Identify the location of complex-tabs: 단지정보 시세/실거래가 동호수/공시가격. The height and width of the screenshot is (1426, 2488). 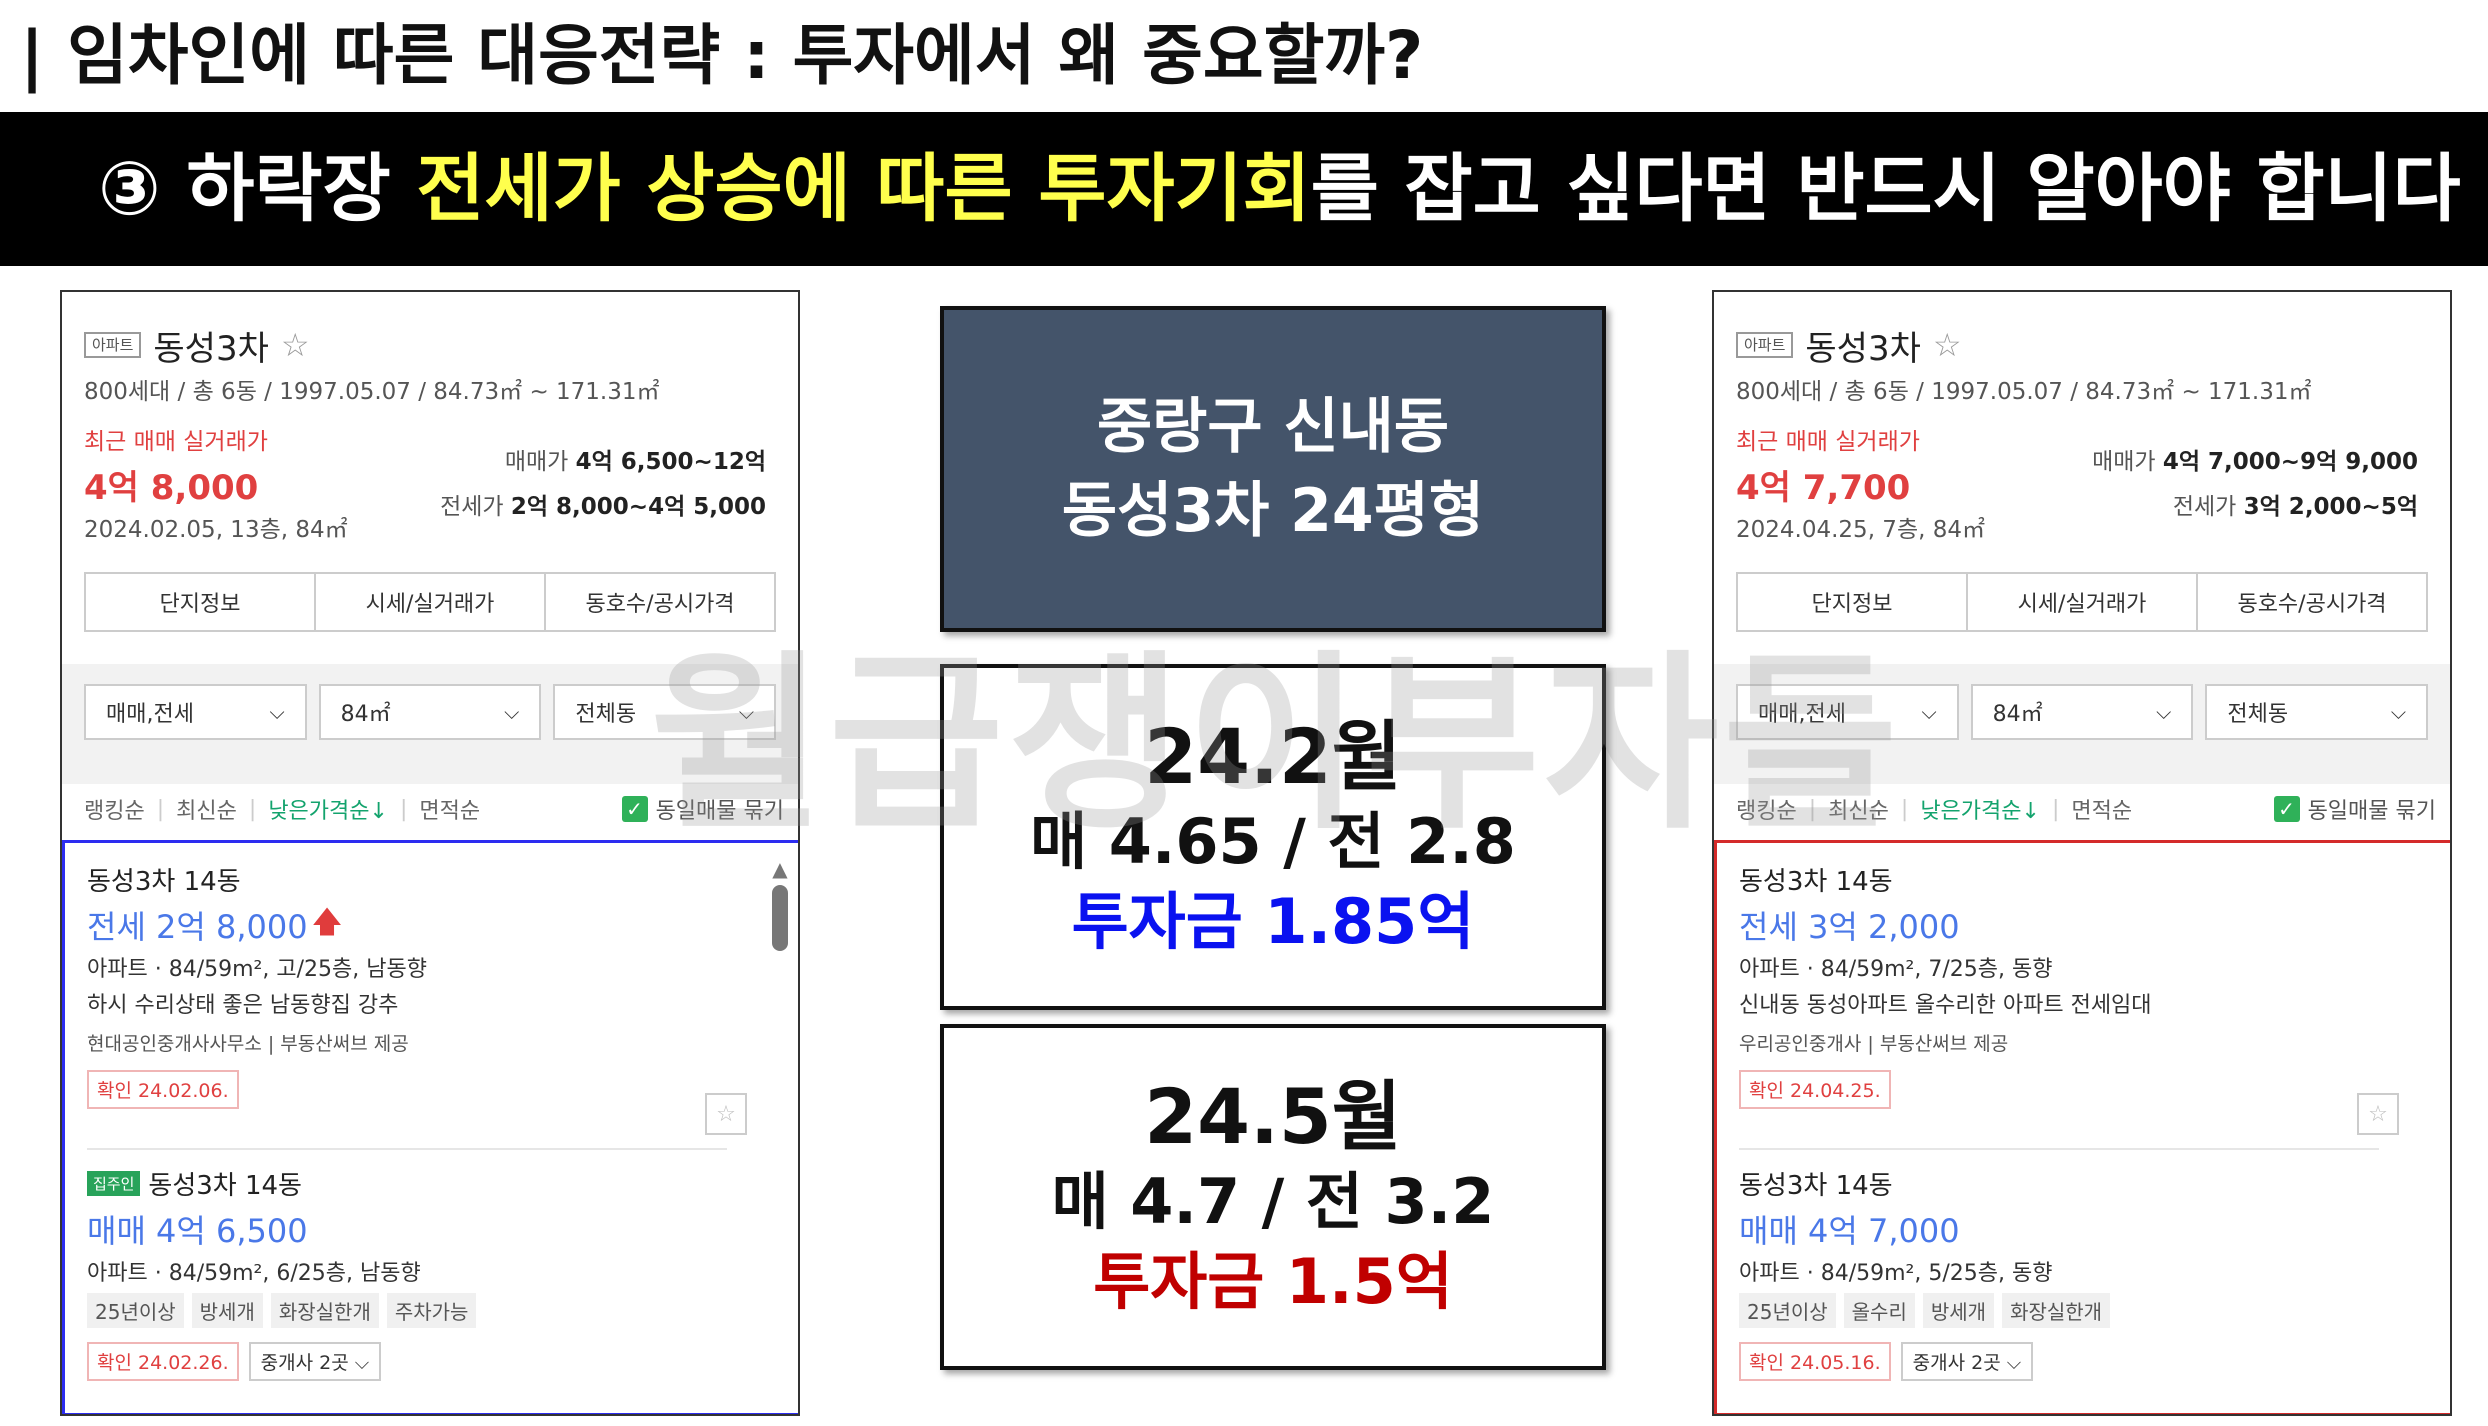
(2082, 602).